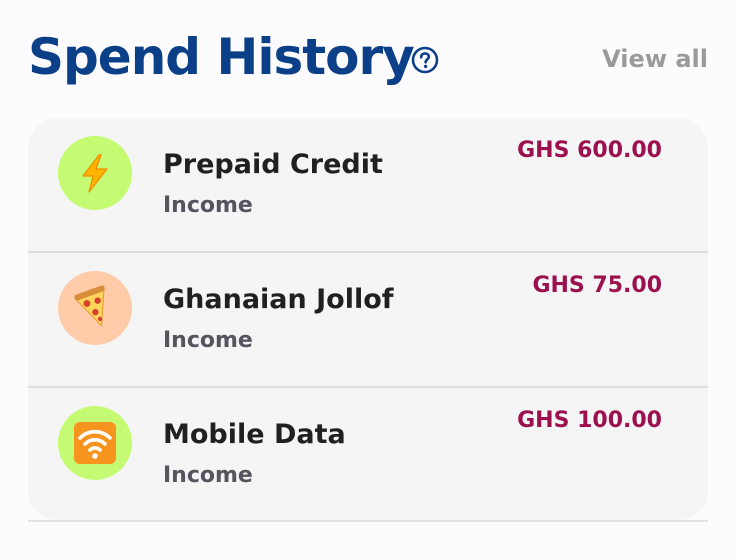 The height and width of the screenshot is (560, 736). What do you see at coordinates (221, 57) in the screenshot?
I see `page-title: Spend History` at bounding box center [221, 57].